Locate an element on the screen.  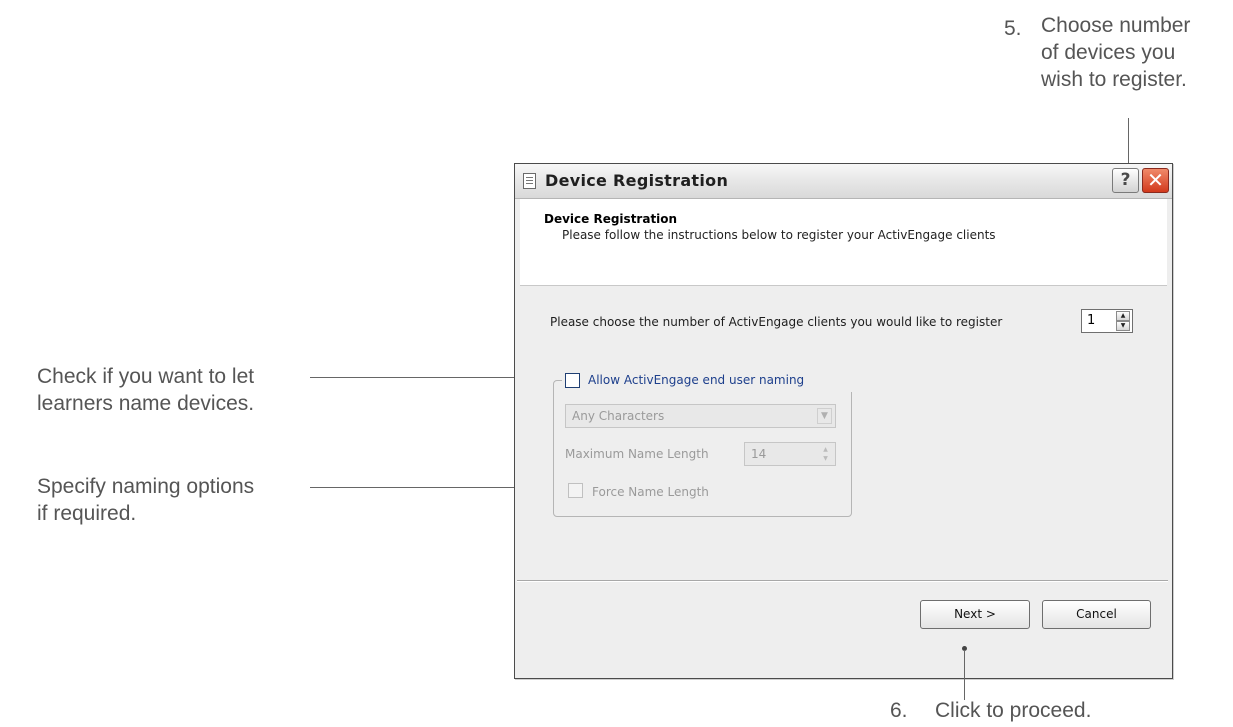
naming-options-callout: Specify naming options if required. is located at coordinates (145, 500).